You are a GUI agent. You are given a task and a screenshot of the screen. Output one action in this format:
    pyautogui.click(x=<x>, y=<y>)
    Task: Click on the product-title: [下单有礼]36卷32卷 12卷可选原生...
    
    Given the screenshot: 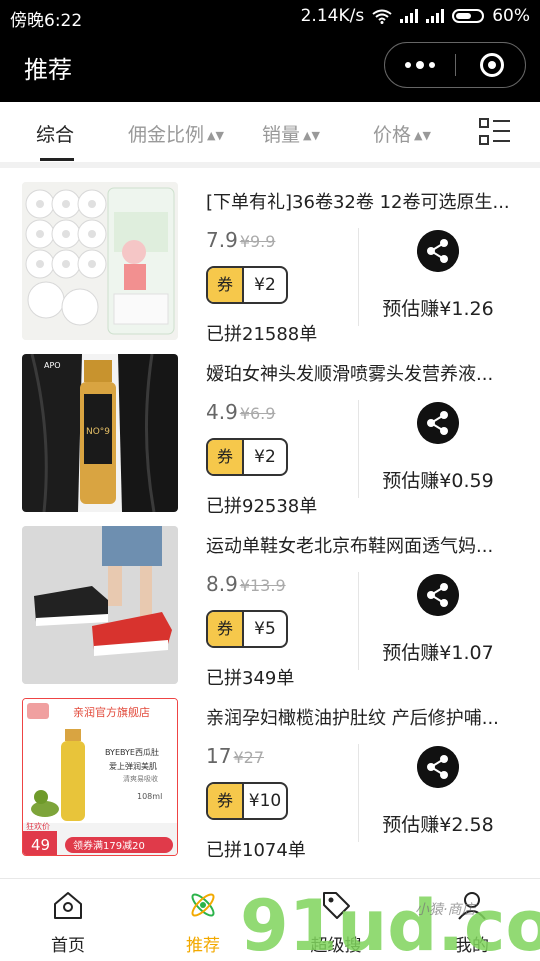 What is the action you would take?
    pyautogui.click(x=364, y=201)
    